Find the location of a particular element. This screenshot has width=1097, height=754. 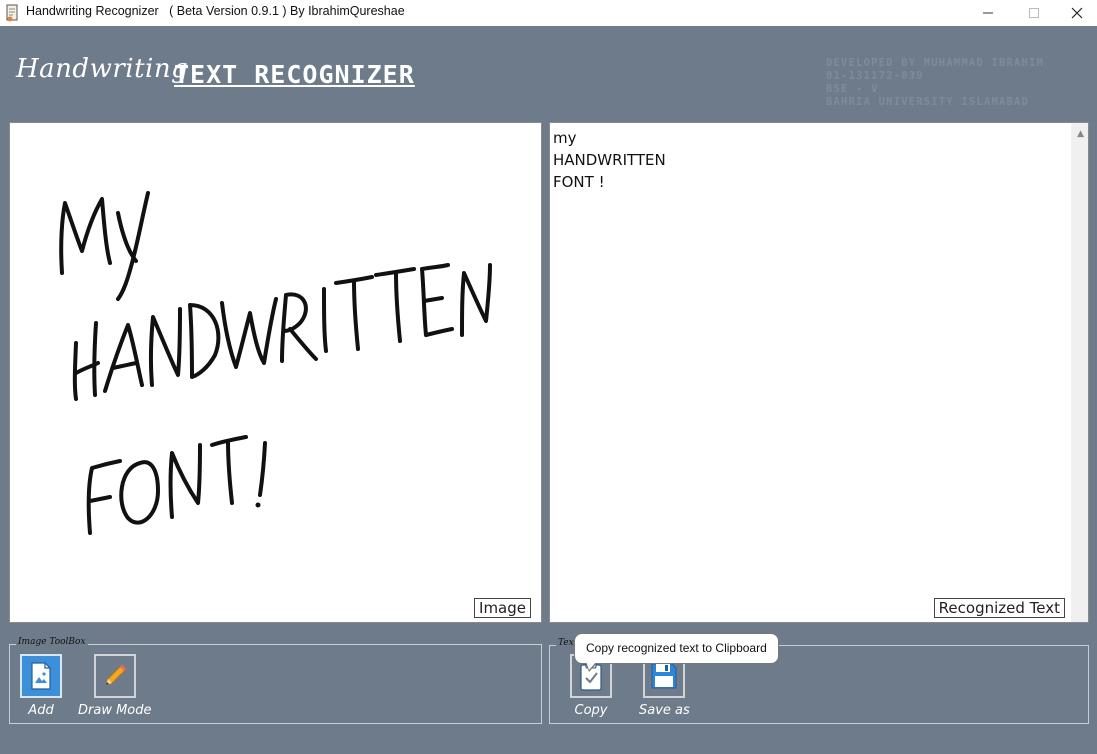

scroll-up-arrow-icon: ▲ is located at coordinates (1080, 134).